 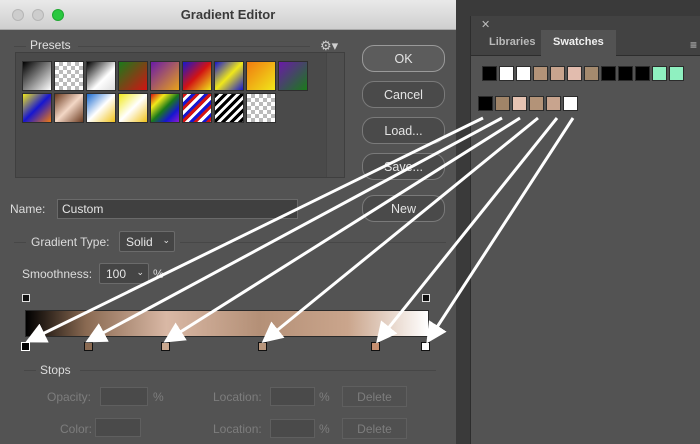 What do you see at coordinates (403, 94) in the screenshot?
I see `cancel-button: Cancel` at bounding box center [403, 94].